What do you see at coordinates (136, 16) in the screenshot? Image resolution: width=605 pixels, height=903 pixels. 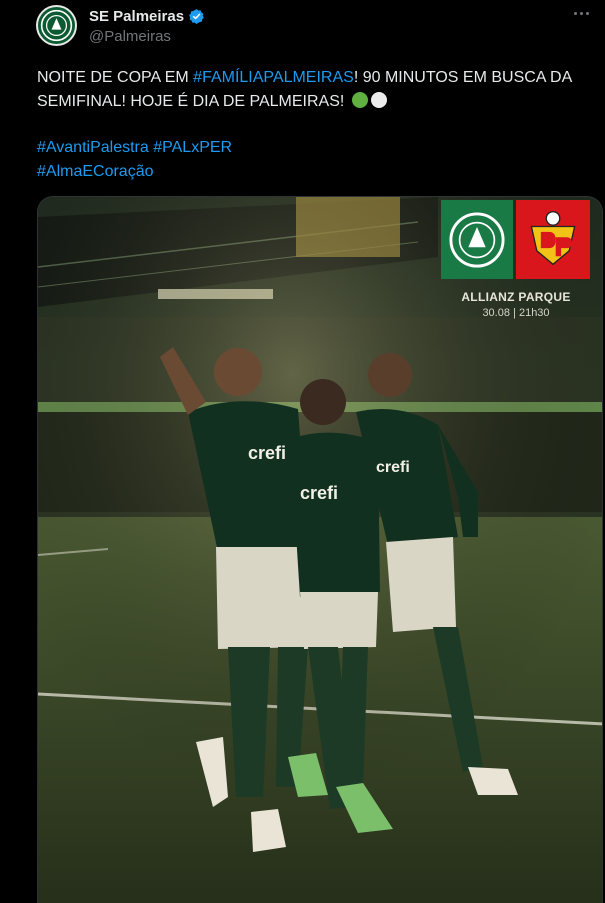 I see `display-name: SE Palmeiras` at bounding box center [136, 16].